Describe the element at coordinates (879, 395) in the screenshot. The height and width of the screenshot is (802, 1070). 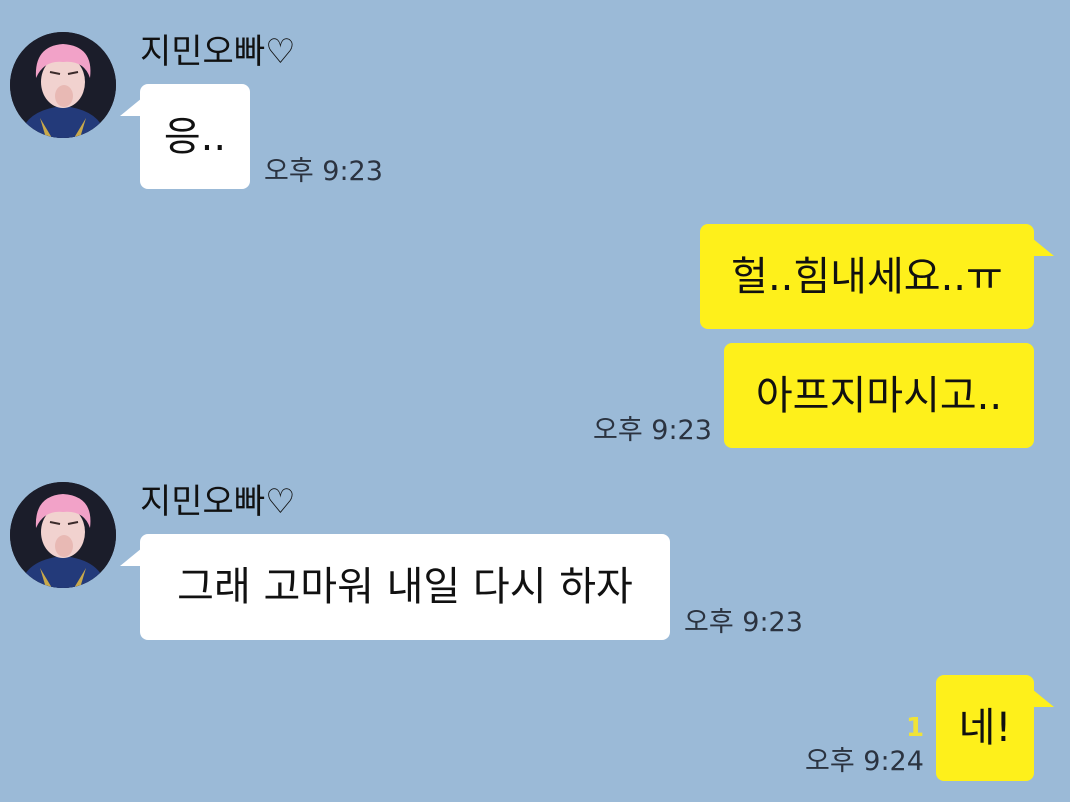
I see `message-bubble-outgoing: 아프지마시고..` at that location.